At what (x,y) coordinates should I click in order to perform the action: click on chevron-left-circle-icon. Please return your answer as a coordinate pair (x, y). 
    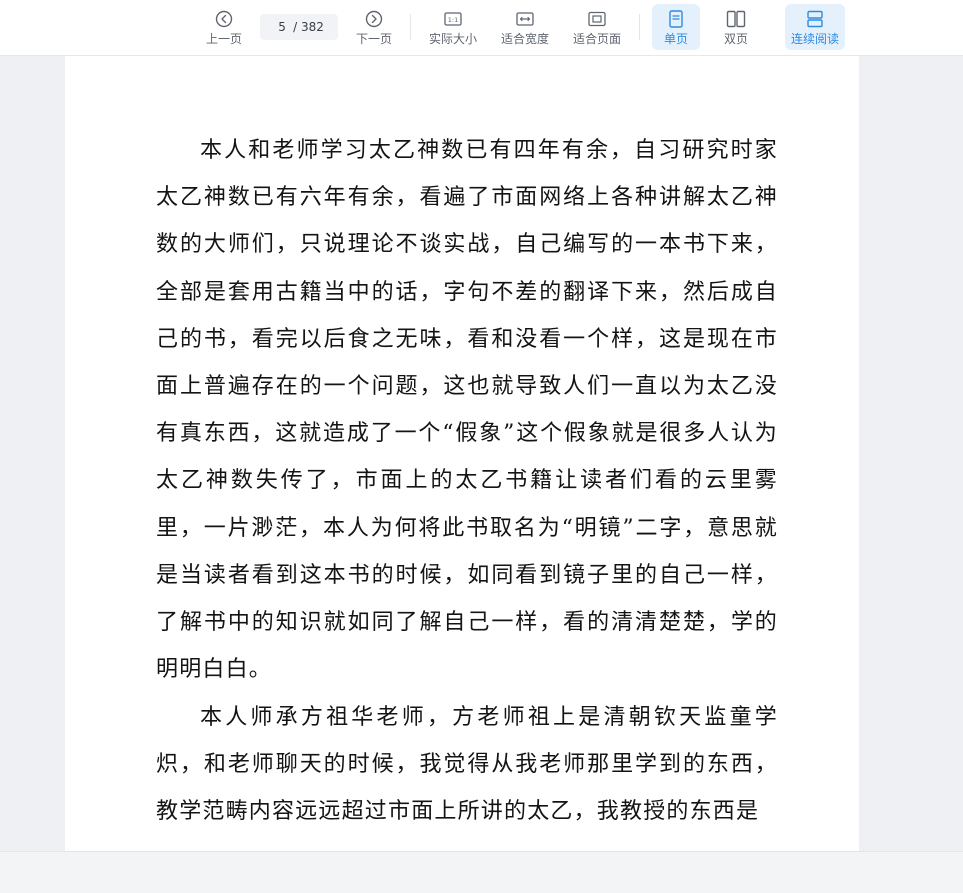
    Looking at the image, I should click on (224, 19).